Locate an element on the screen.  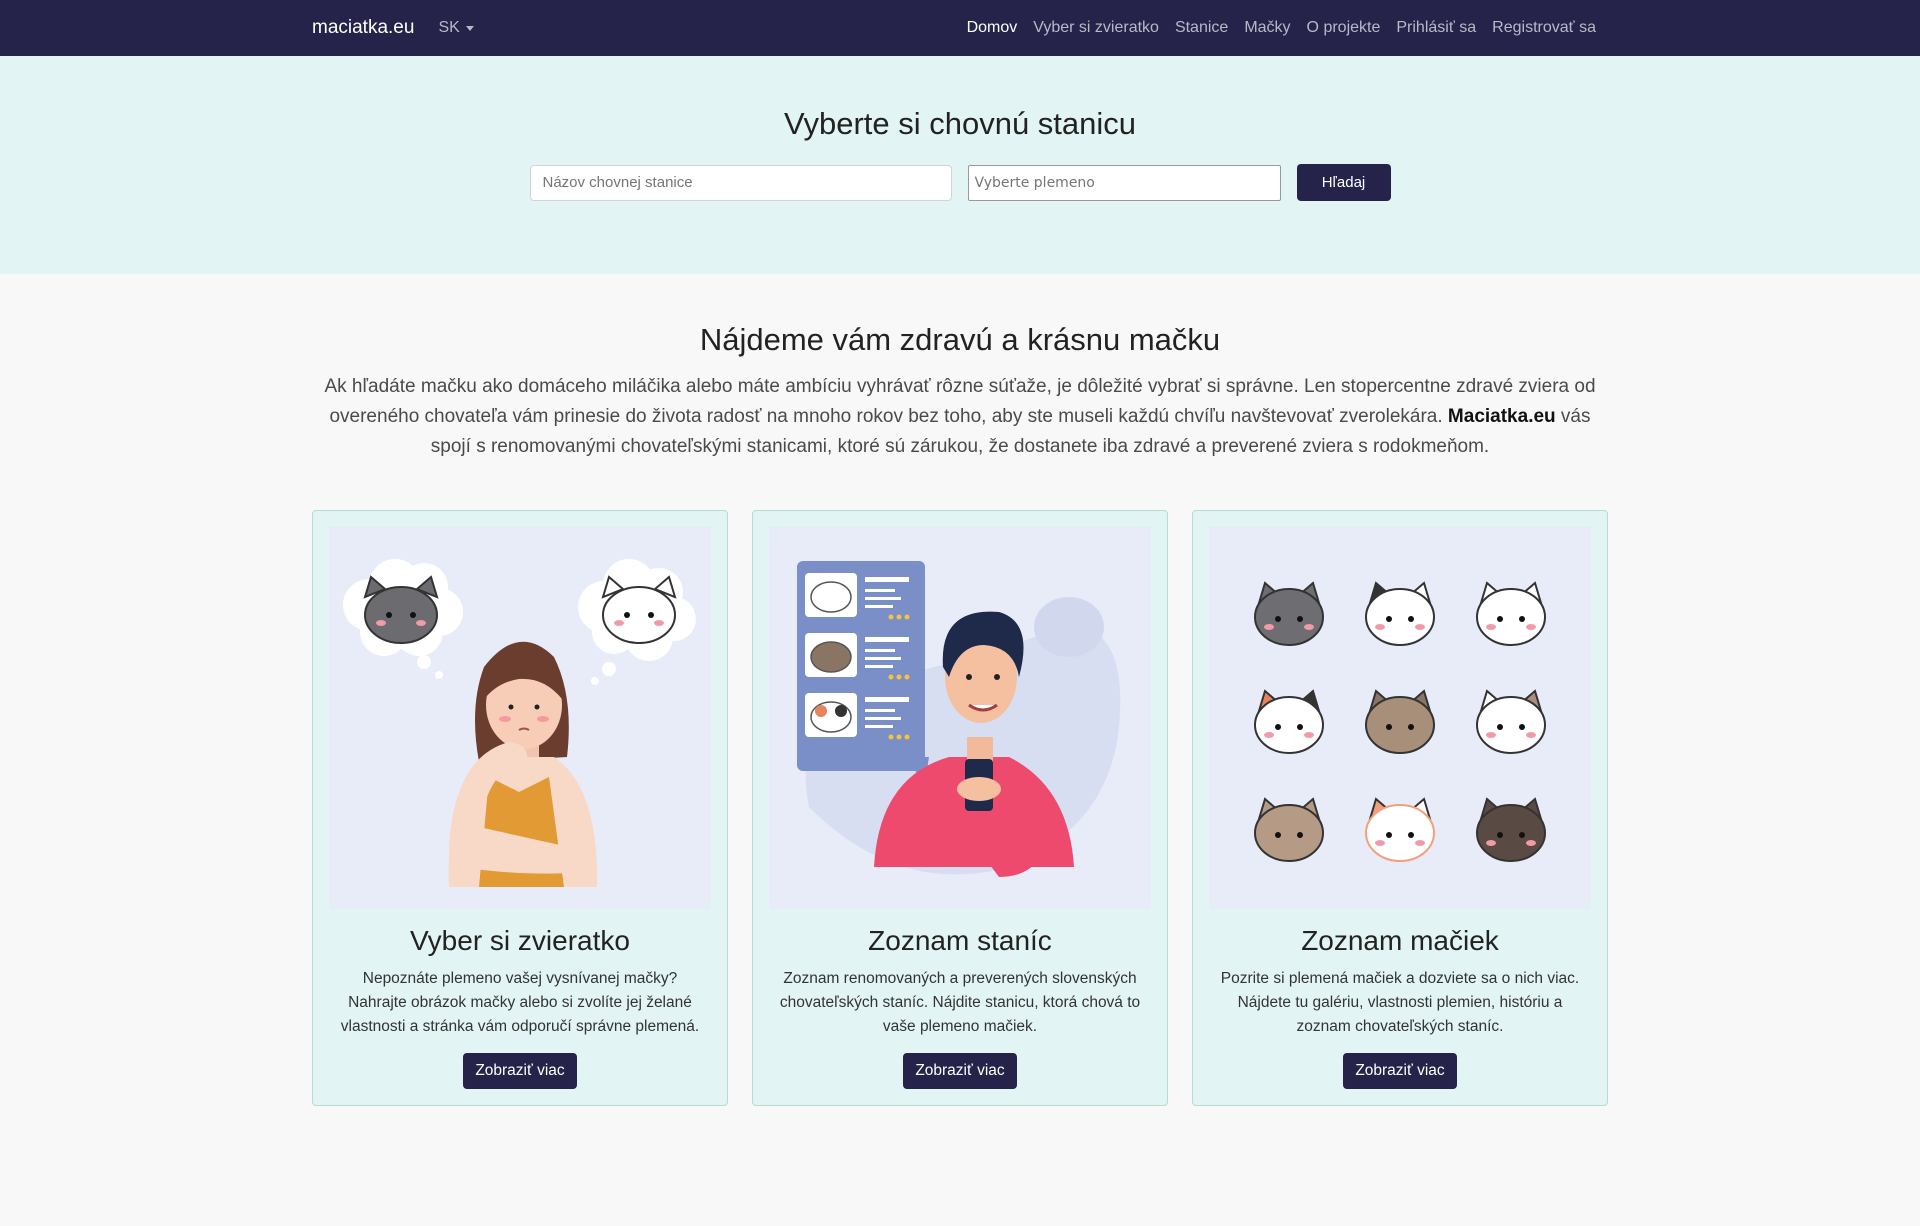
brand-logo: maciatka.eu is located at coordinates (363, 28).